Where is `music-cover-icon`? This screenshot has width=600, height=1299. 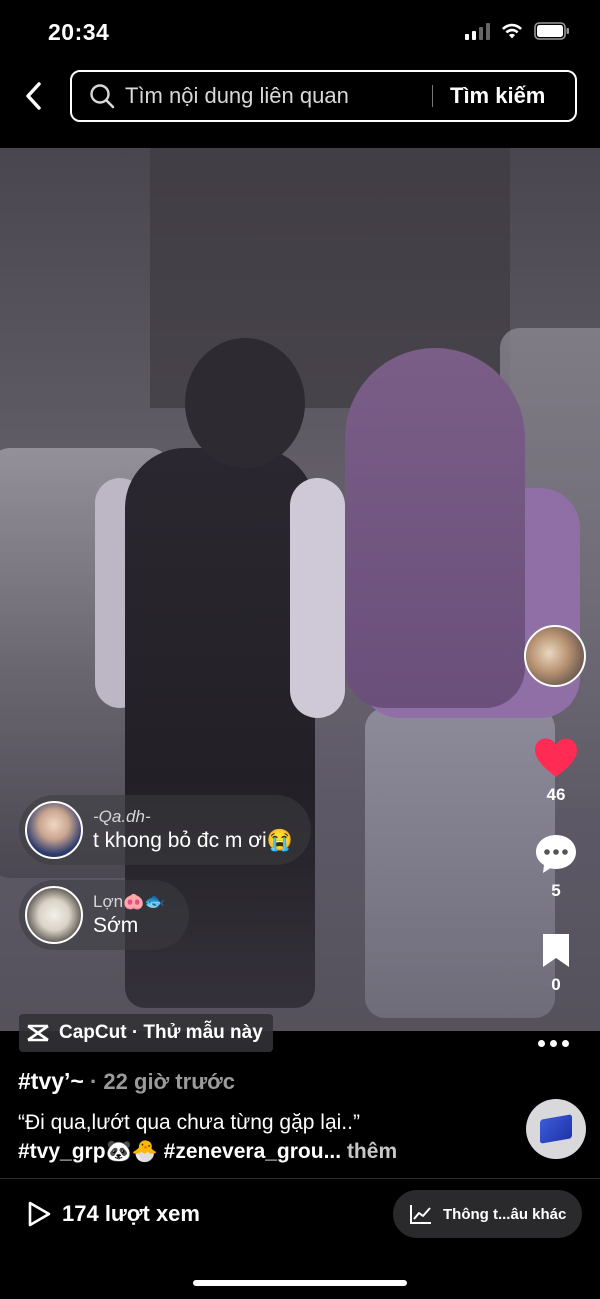
music-cover-icon is located at coordinates (556, 1129).